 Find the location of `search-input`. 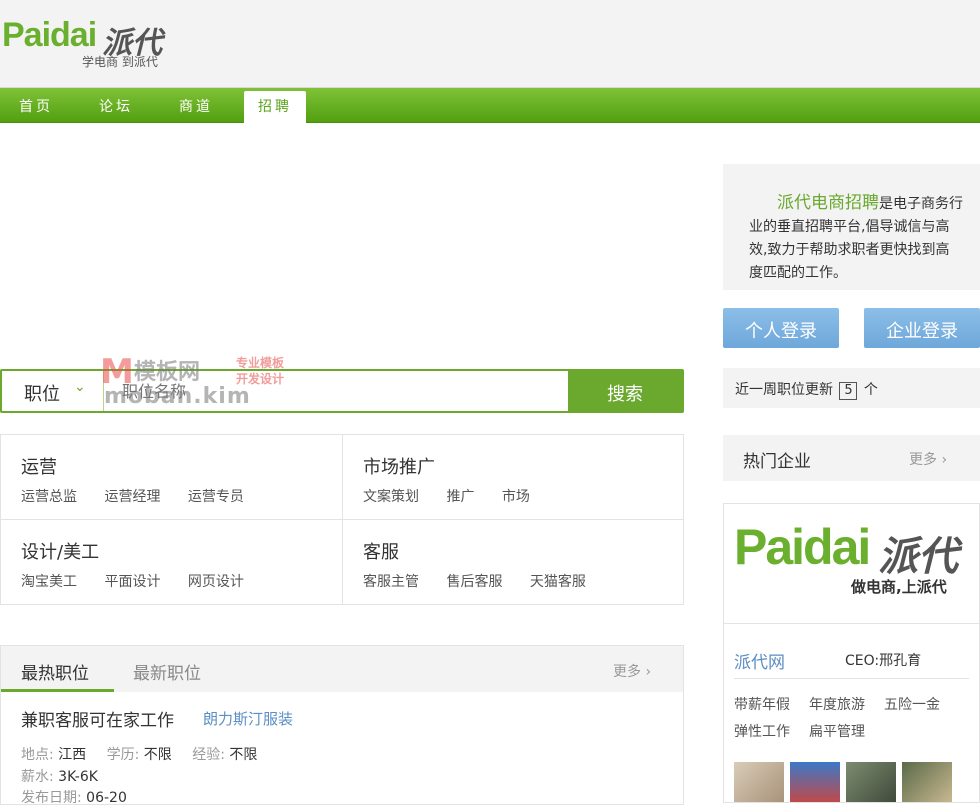

search-input is located at coordinates (338, 391).